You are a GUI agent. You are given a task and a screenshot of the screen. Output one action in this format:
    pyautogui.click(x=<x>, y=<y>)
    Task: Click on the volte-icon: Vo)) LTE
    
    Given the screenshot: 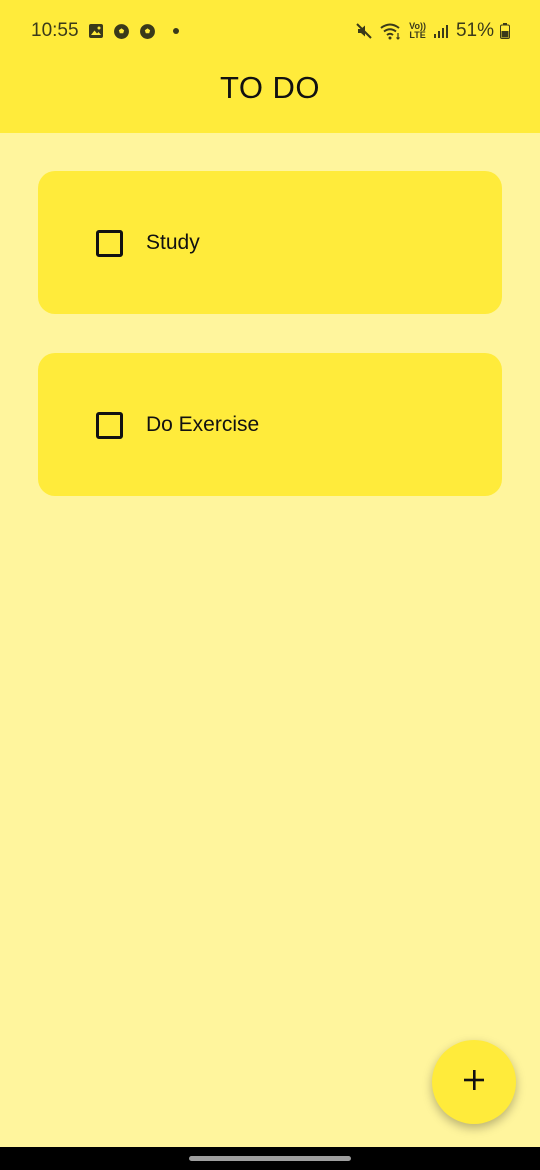 What is the action you would take?
    pyautogui.click(x=417, y=31)
    